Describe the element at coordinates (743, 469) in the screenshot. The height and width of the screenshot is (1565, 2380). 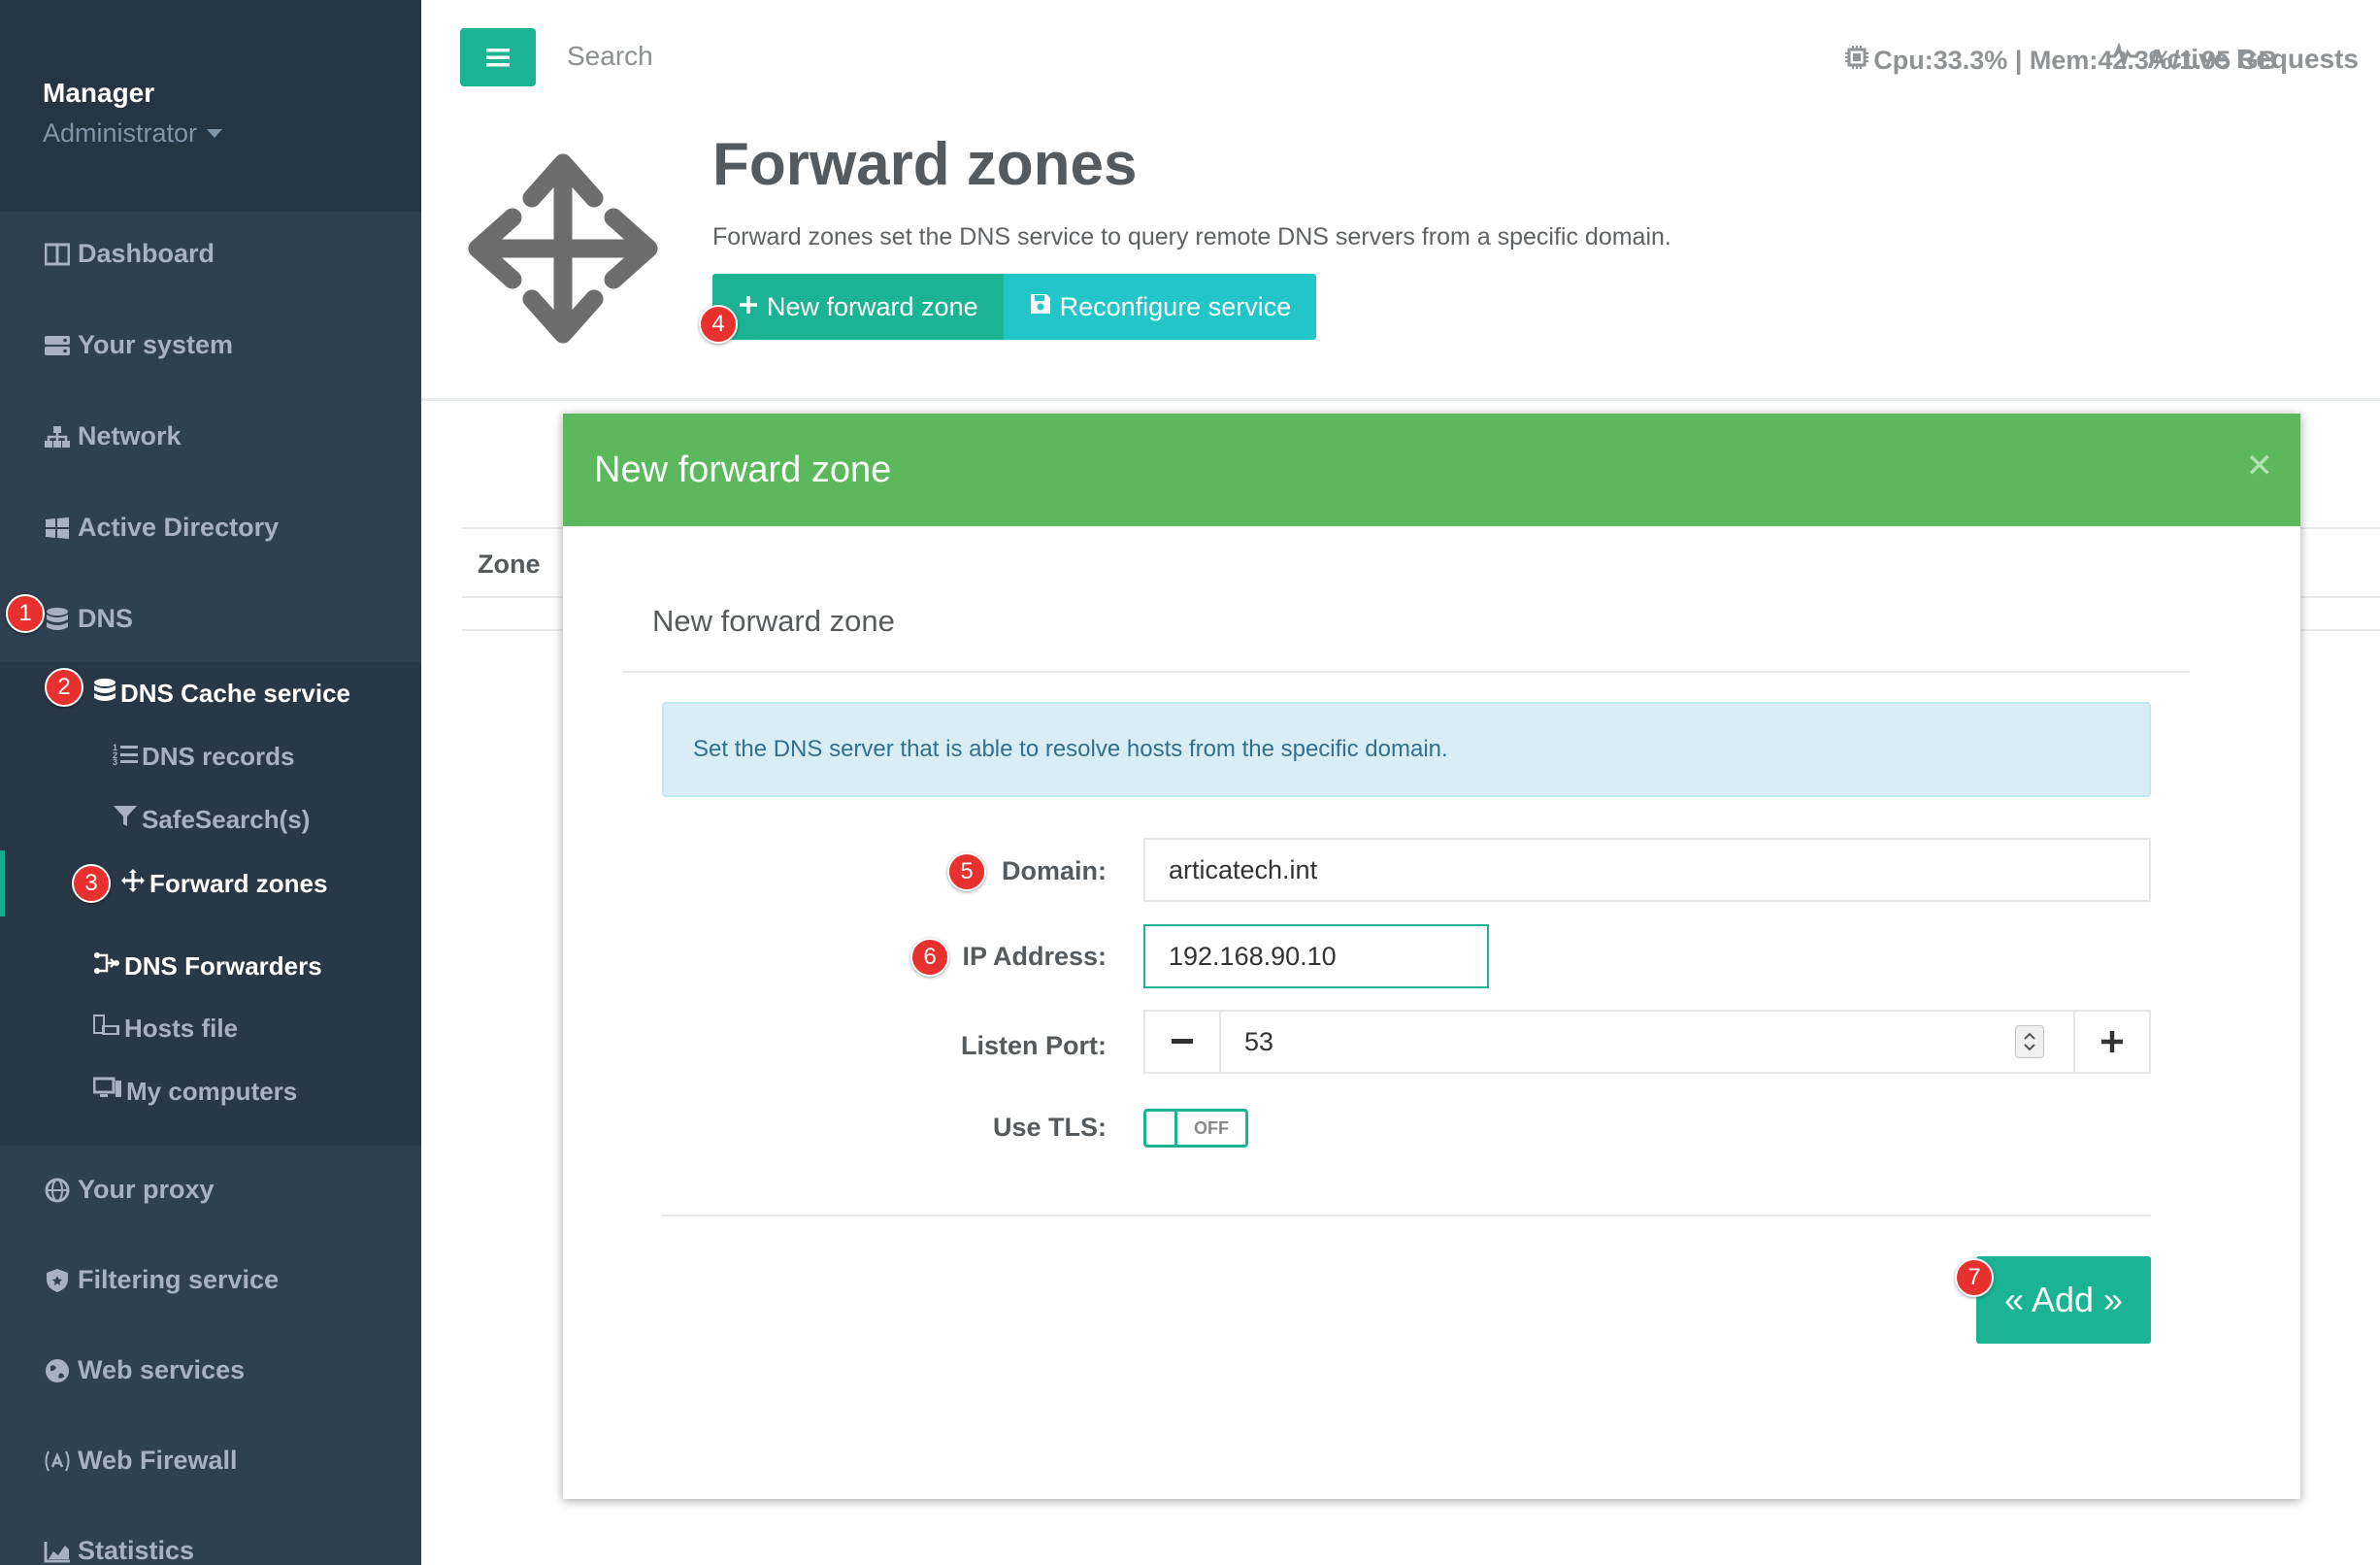
I see `modal-title: New forward zone` at that location.